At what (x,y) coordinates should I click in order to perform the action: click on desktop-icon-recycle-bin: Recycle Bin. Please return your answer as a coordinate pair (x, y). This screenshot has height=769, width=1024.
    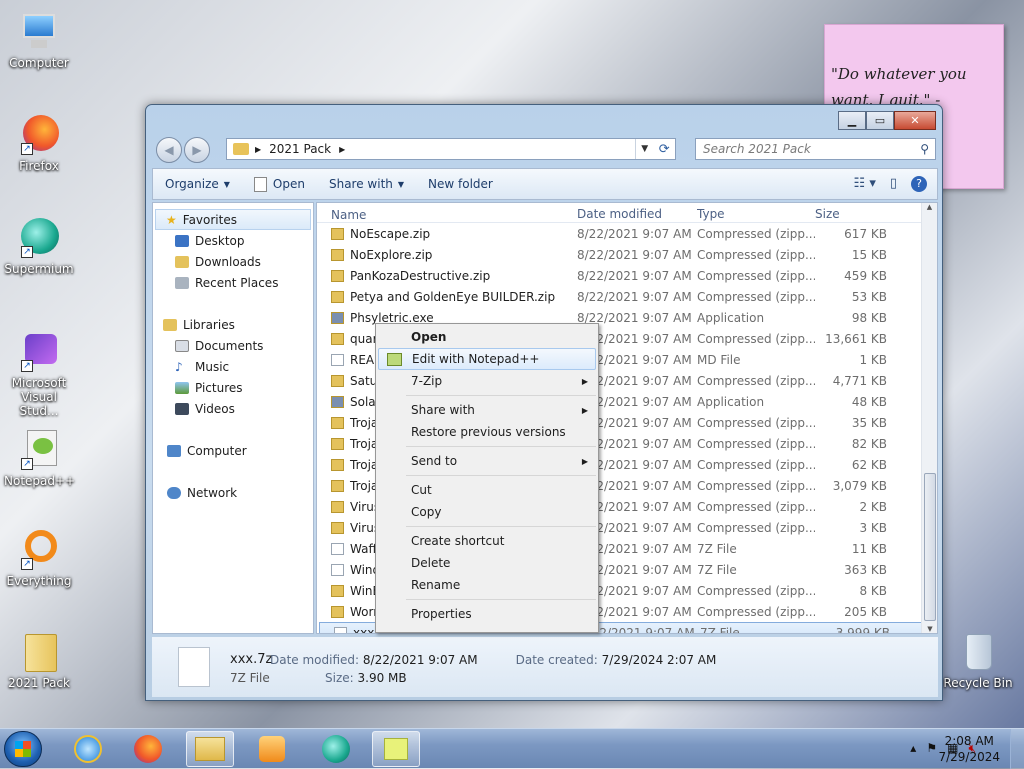
    Looking at the image, I should click on (978, 660).